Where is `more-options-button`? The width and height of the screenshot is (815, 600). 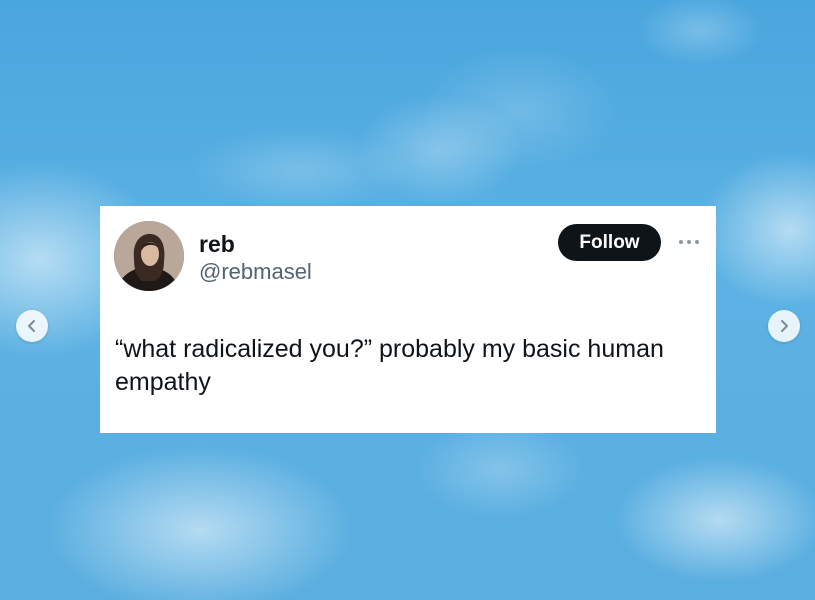 more-options-button is located at coordinates (689, 242).